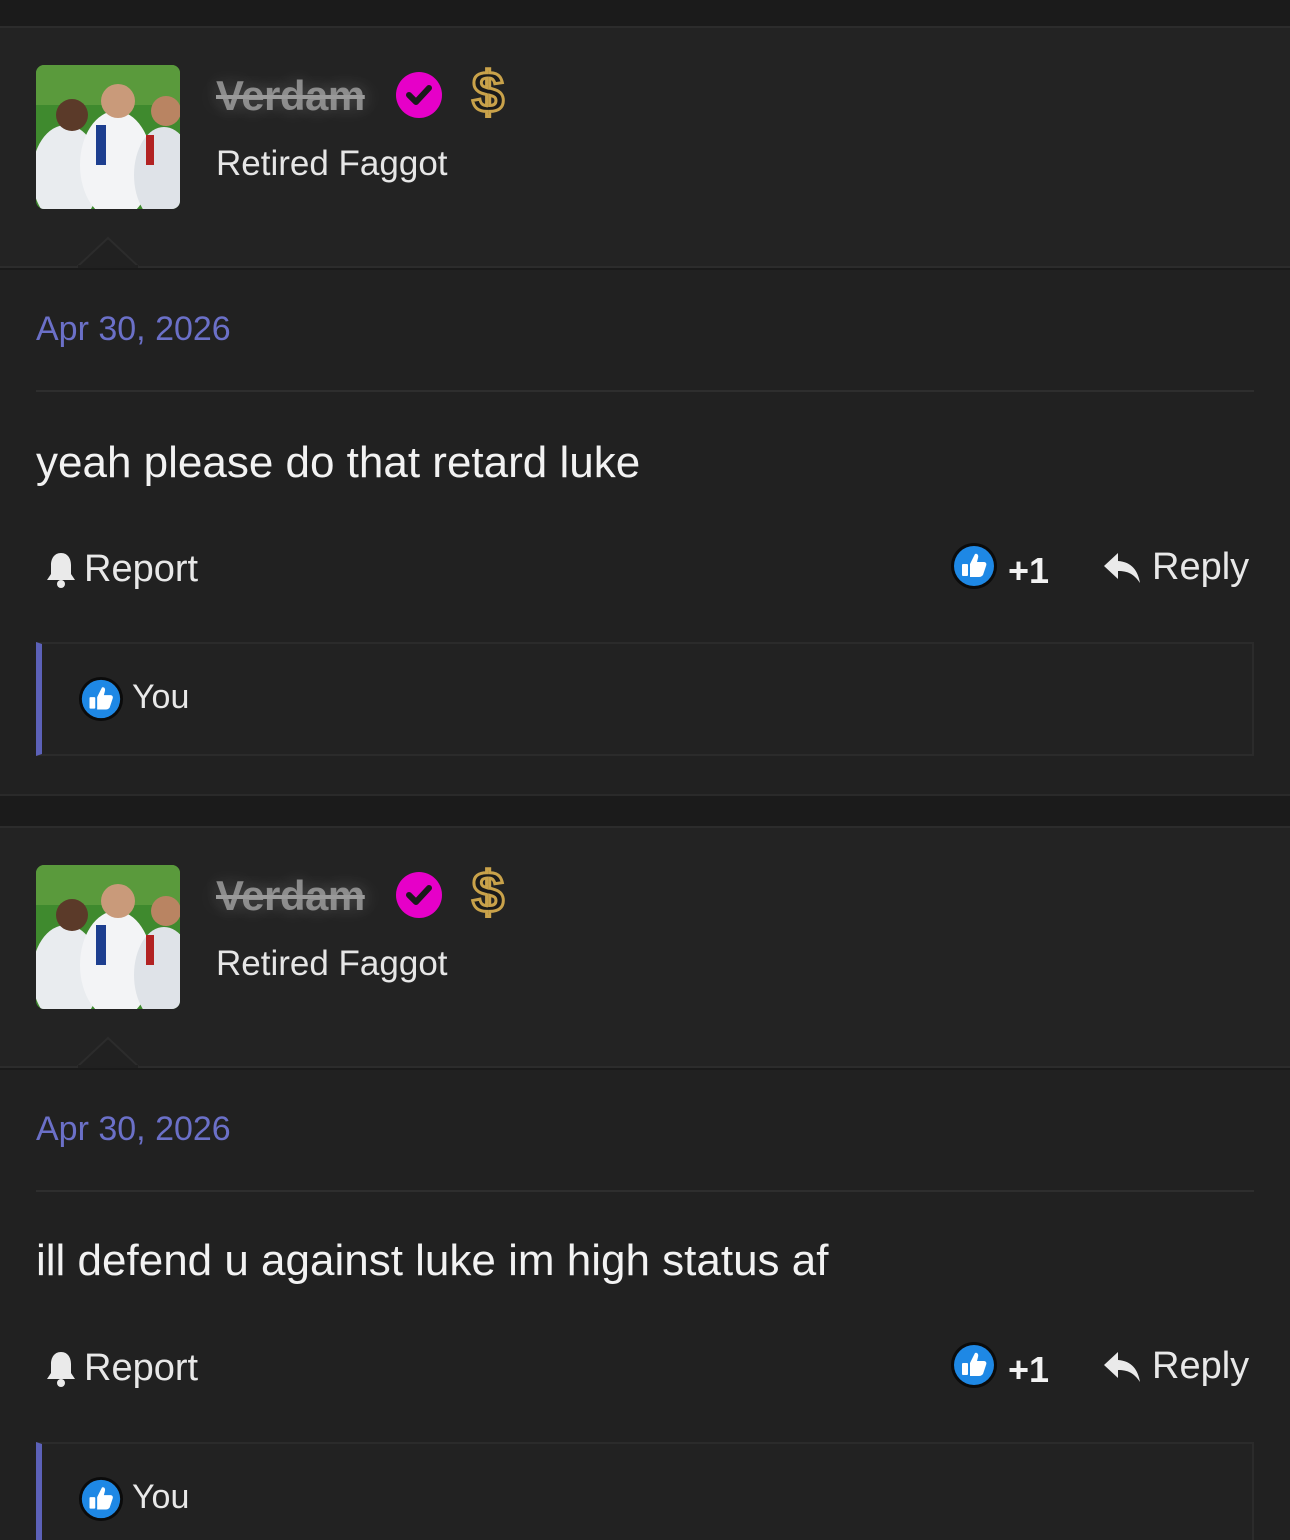 The image size is (1290, 1540). What do you see at coordinates (645, 13) in the screenshot?
I see `top-bar` at bounding box center [645, 13].